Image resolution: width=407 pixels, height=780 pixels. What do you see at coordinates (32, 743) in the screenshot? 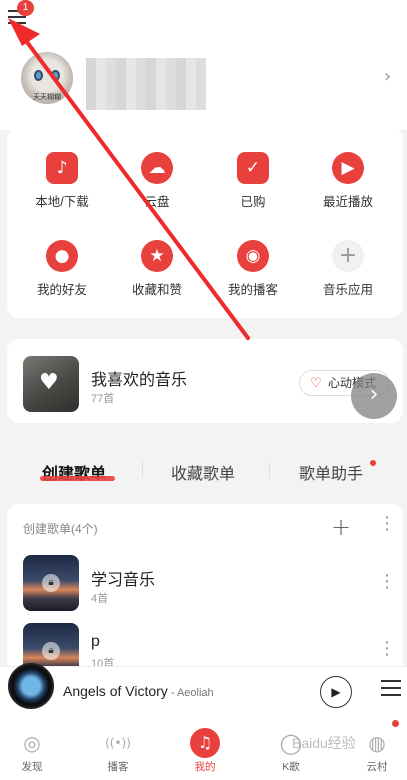
I see `netease-logo-icon: ◎` at bounding box center [32, 743].